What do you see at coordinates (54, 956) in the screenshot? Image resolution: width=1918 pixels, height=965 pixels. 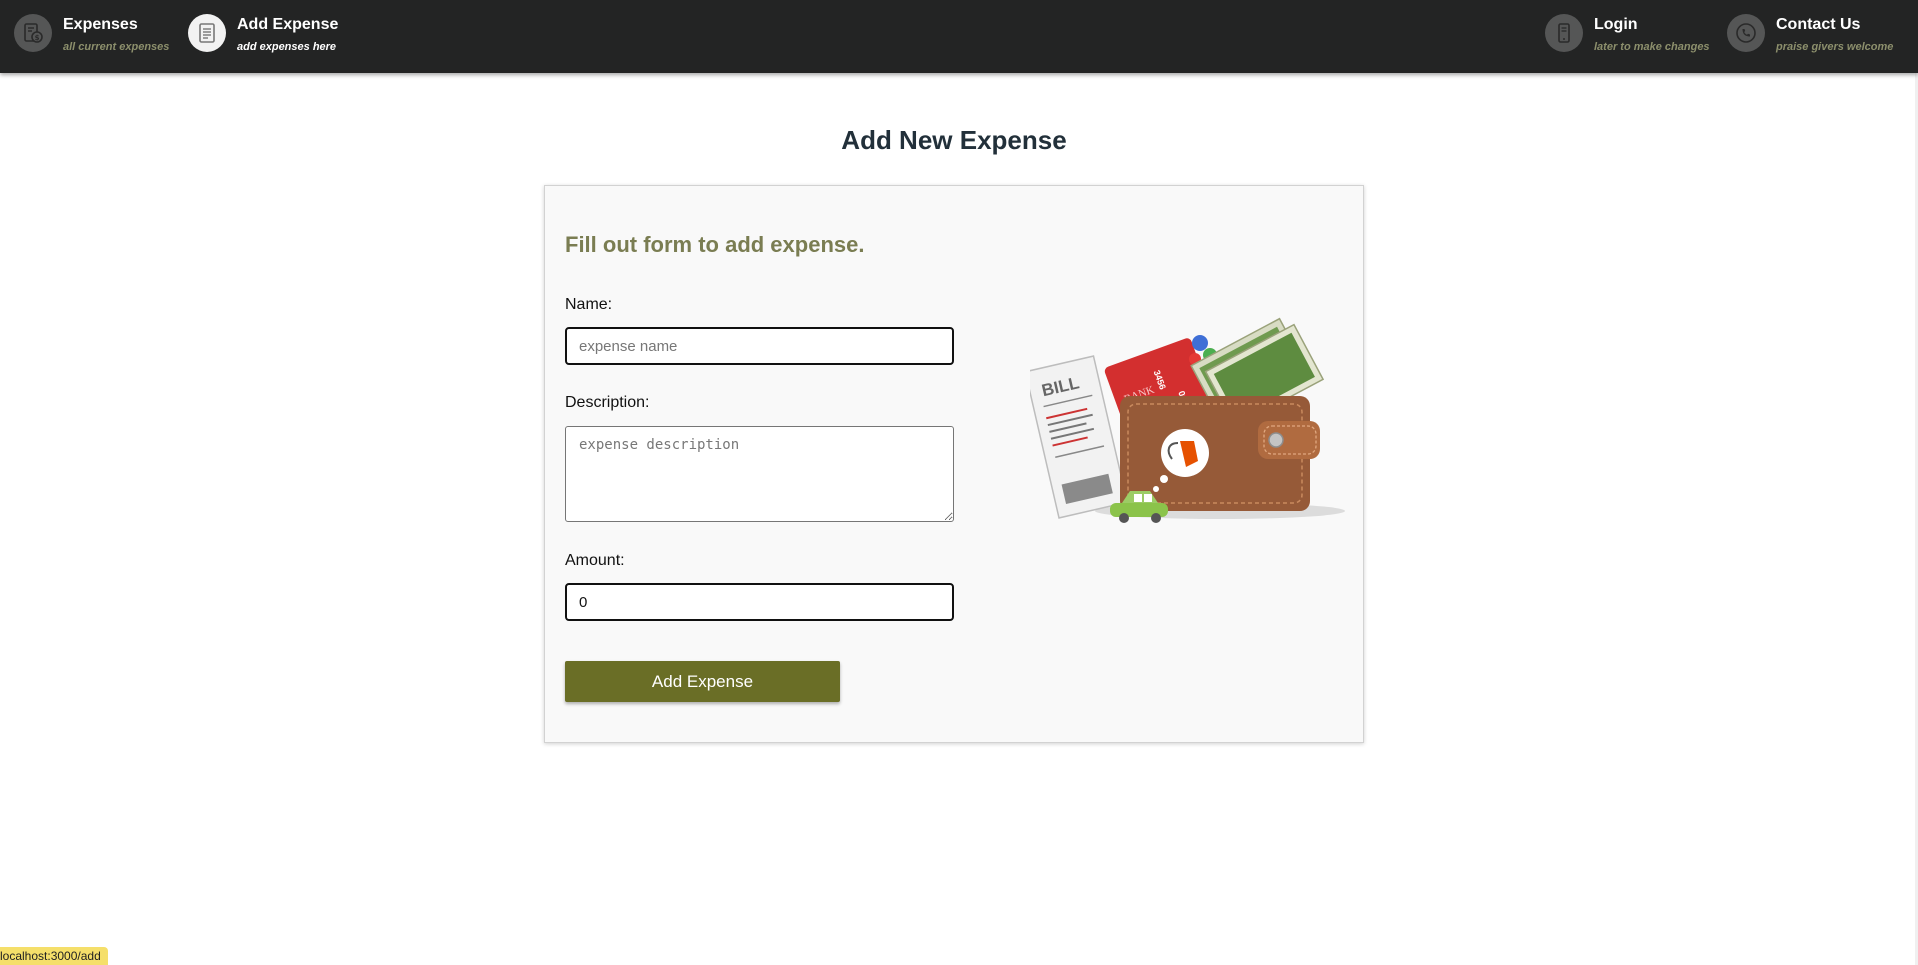 I see `status-url: localhost:3000/add` at bounding box center [54, 956].